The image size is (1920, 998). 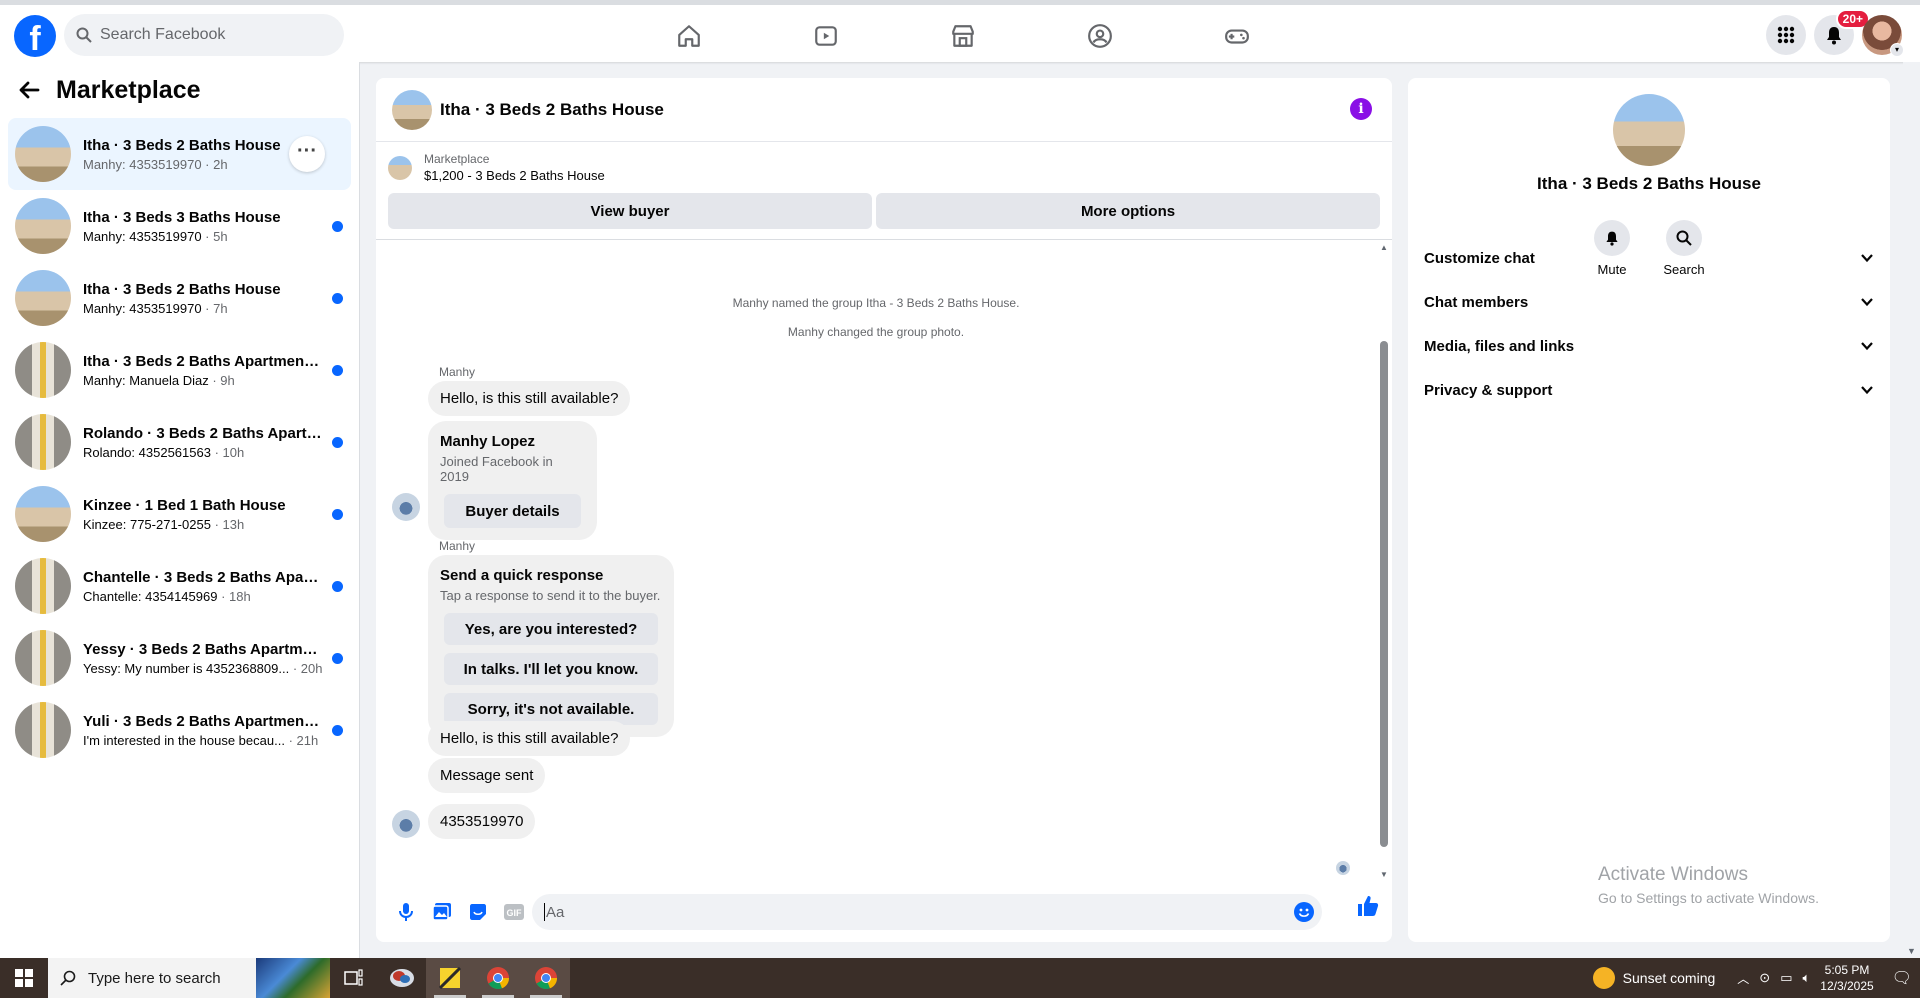 What do you see at coordinates (24, 978) in the screenshot?
I see `windows-start-icon` at bounding box center [24, 978].